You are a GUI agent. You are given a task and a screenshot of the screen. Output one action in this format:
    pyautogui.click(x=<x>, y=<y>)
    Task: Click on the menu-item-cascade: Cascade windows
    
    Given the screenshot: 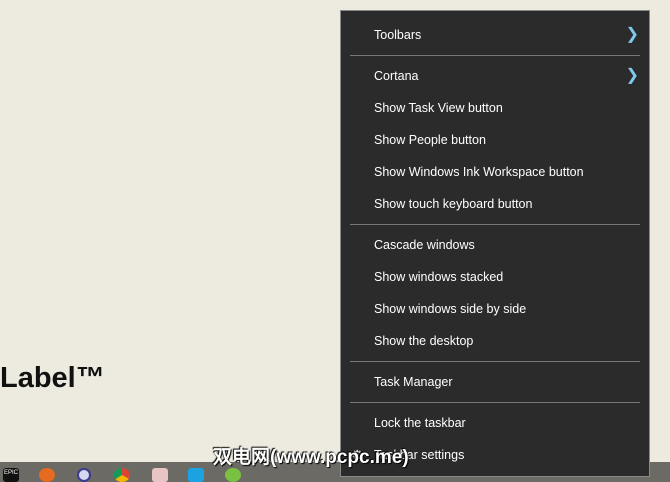 What is the action you would take?
    pyautogui.click(x=495, y=245)
    